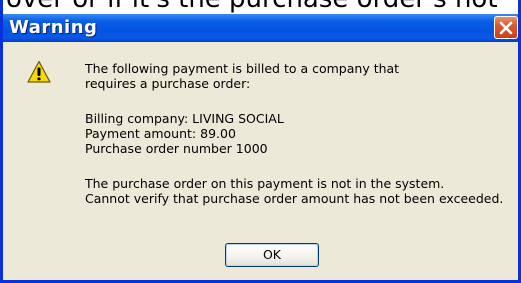 The image size is (521, 283). I want to click on warning-icon, so click(39, 71).